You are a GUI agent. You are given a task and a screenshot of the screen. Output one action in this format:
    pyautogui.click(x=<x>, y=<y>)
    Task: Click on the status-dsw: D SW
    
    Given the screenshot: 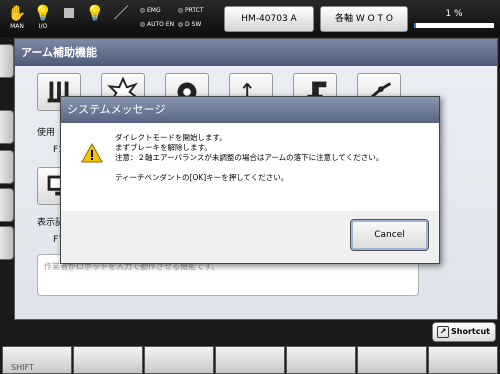 What is the action you would take?
    pyautogui.click(x=189, y=25)
    